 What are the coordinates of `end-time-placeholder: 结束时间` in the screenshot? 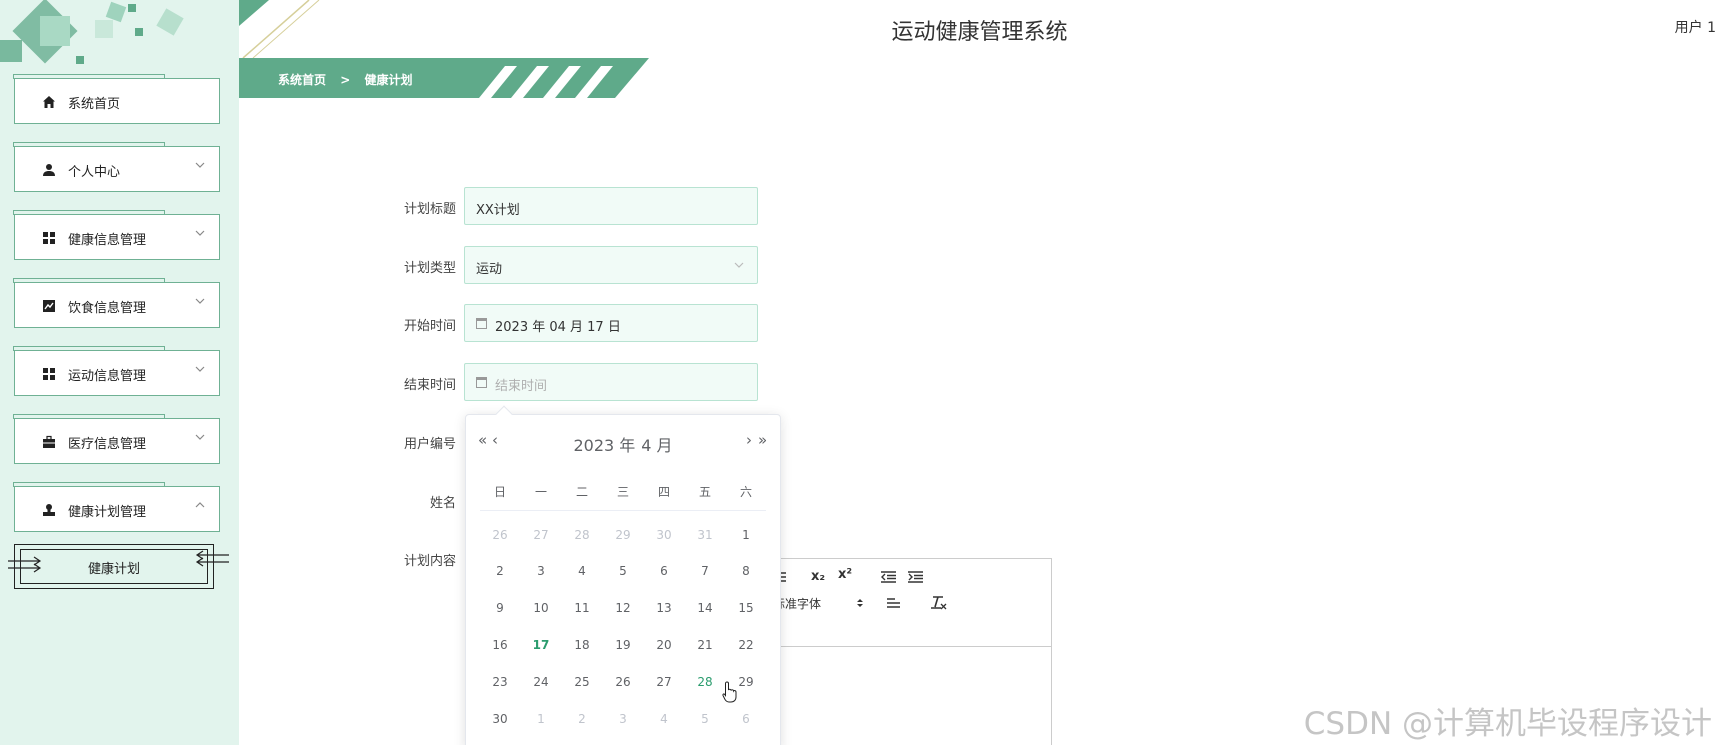 It's located at (521, 386).